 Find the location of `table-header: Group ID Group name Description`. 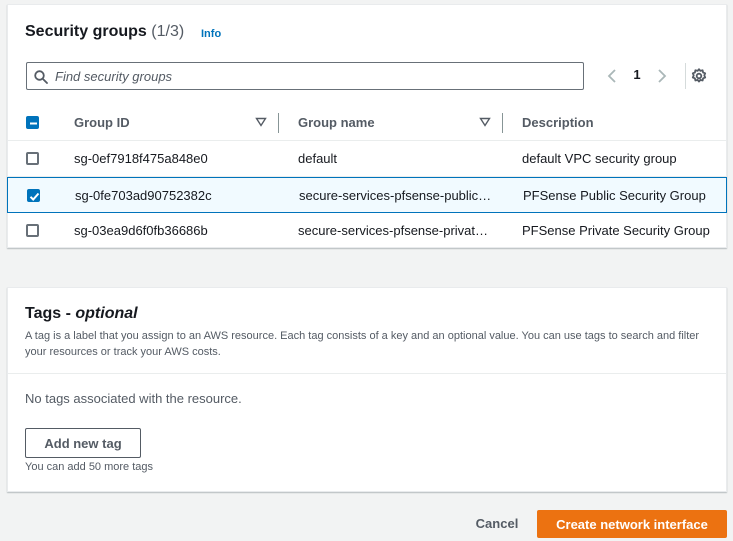

table-header: Group ID Group name Description is located at coordinates (367, 123).